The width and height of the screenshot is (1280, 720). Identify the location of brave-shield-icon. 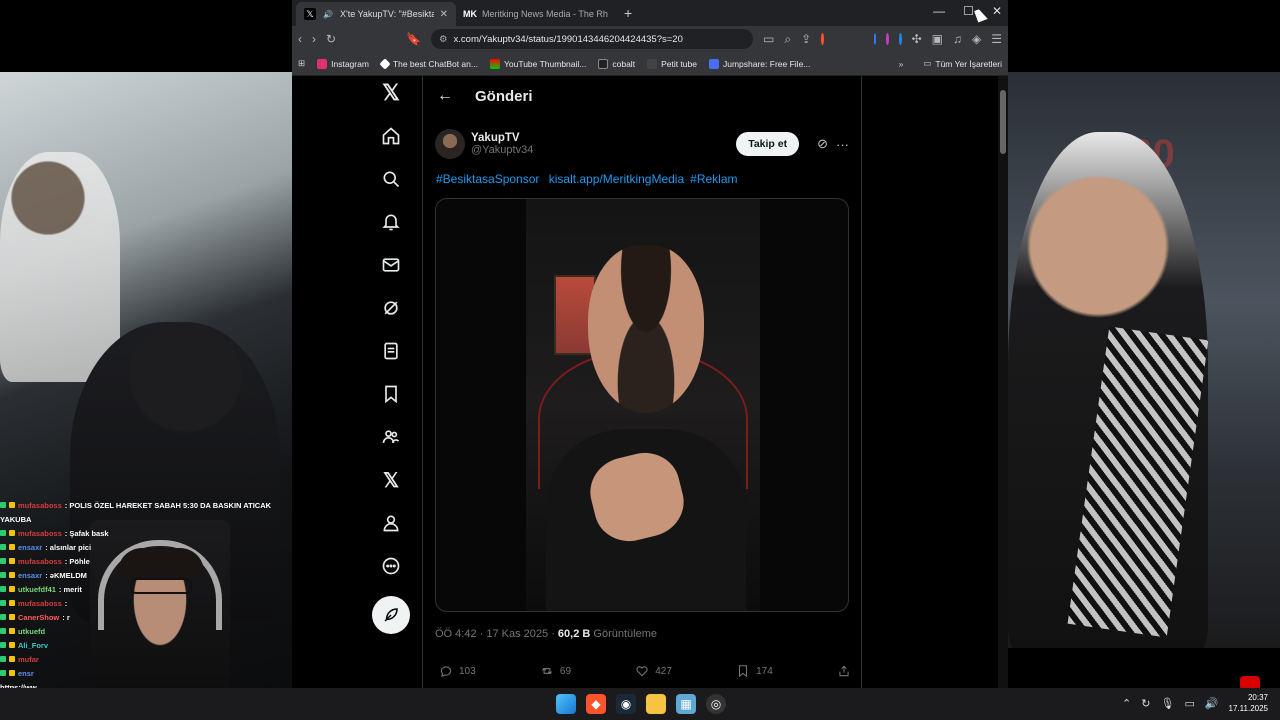
(822, 39).